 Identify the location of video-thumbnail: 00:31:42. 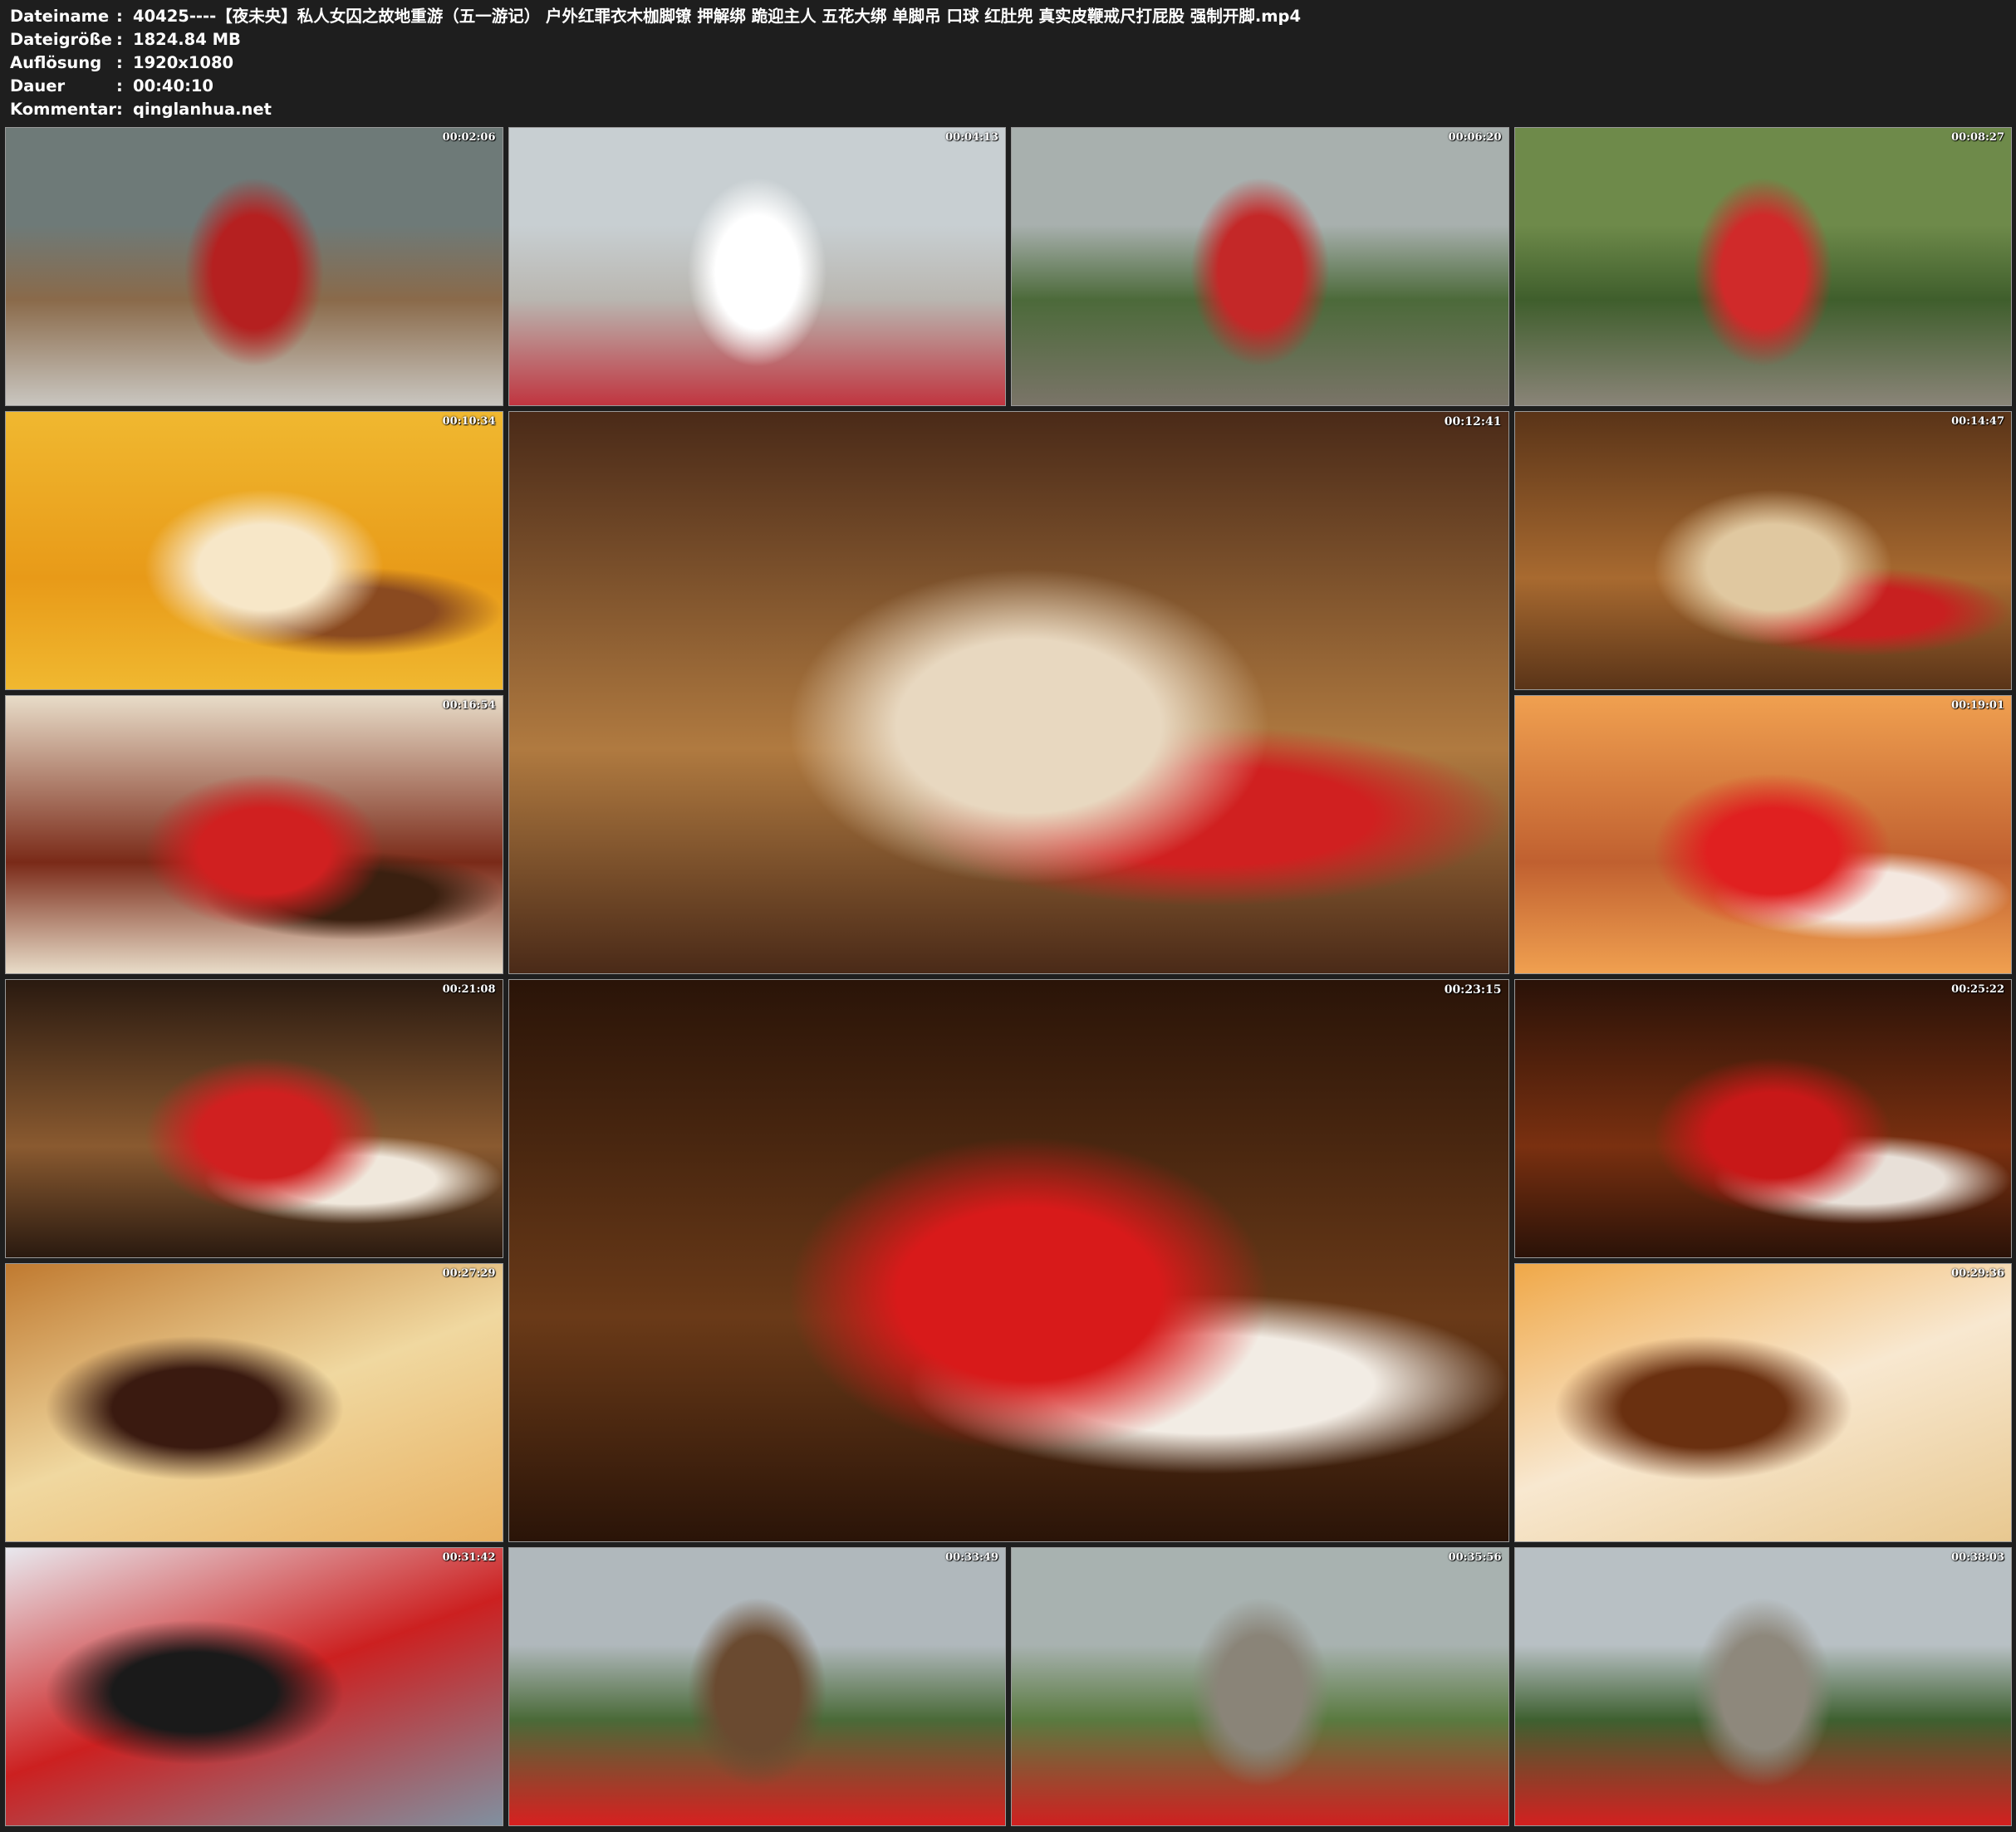
(254, 1686).